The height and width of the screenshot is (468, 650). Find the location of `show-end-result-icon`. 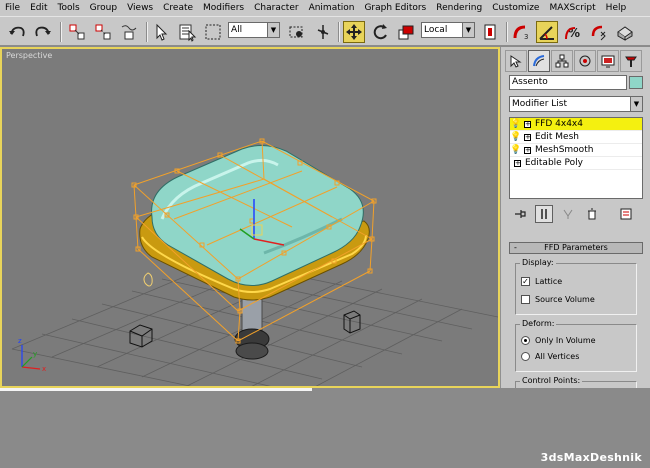

show-end-result-icon is located at coordinates (544, 214).